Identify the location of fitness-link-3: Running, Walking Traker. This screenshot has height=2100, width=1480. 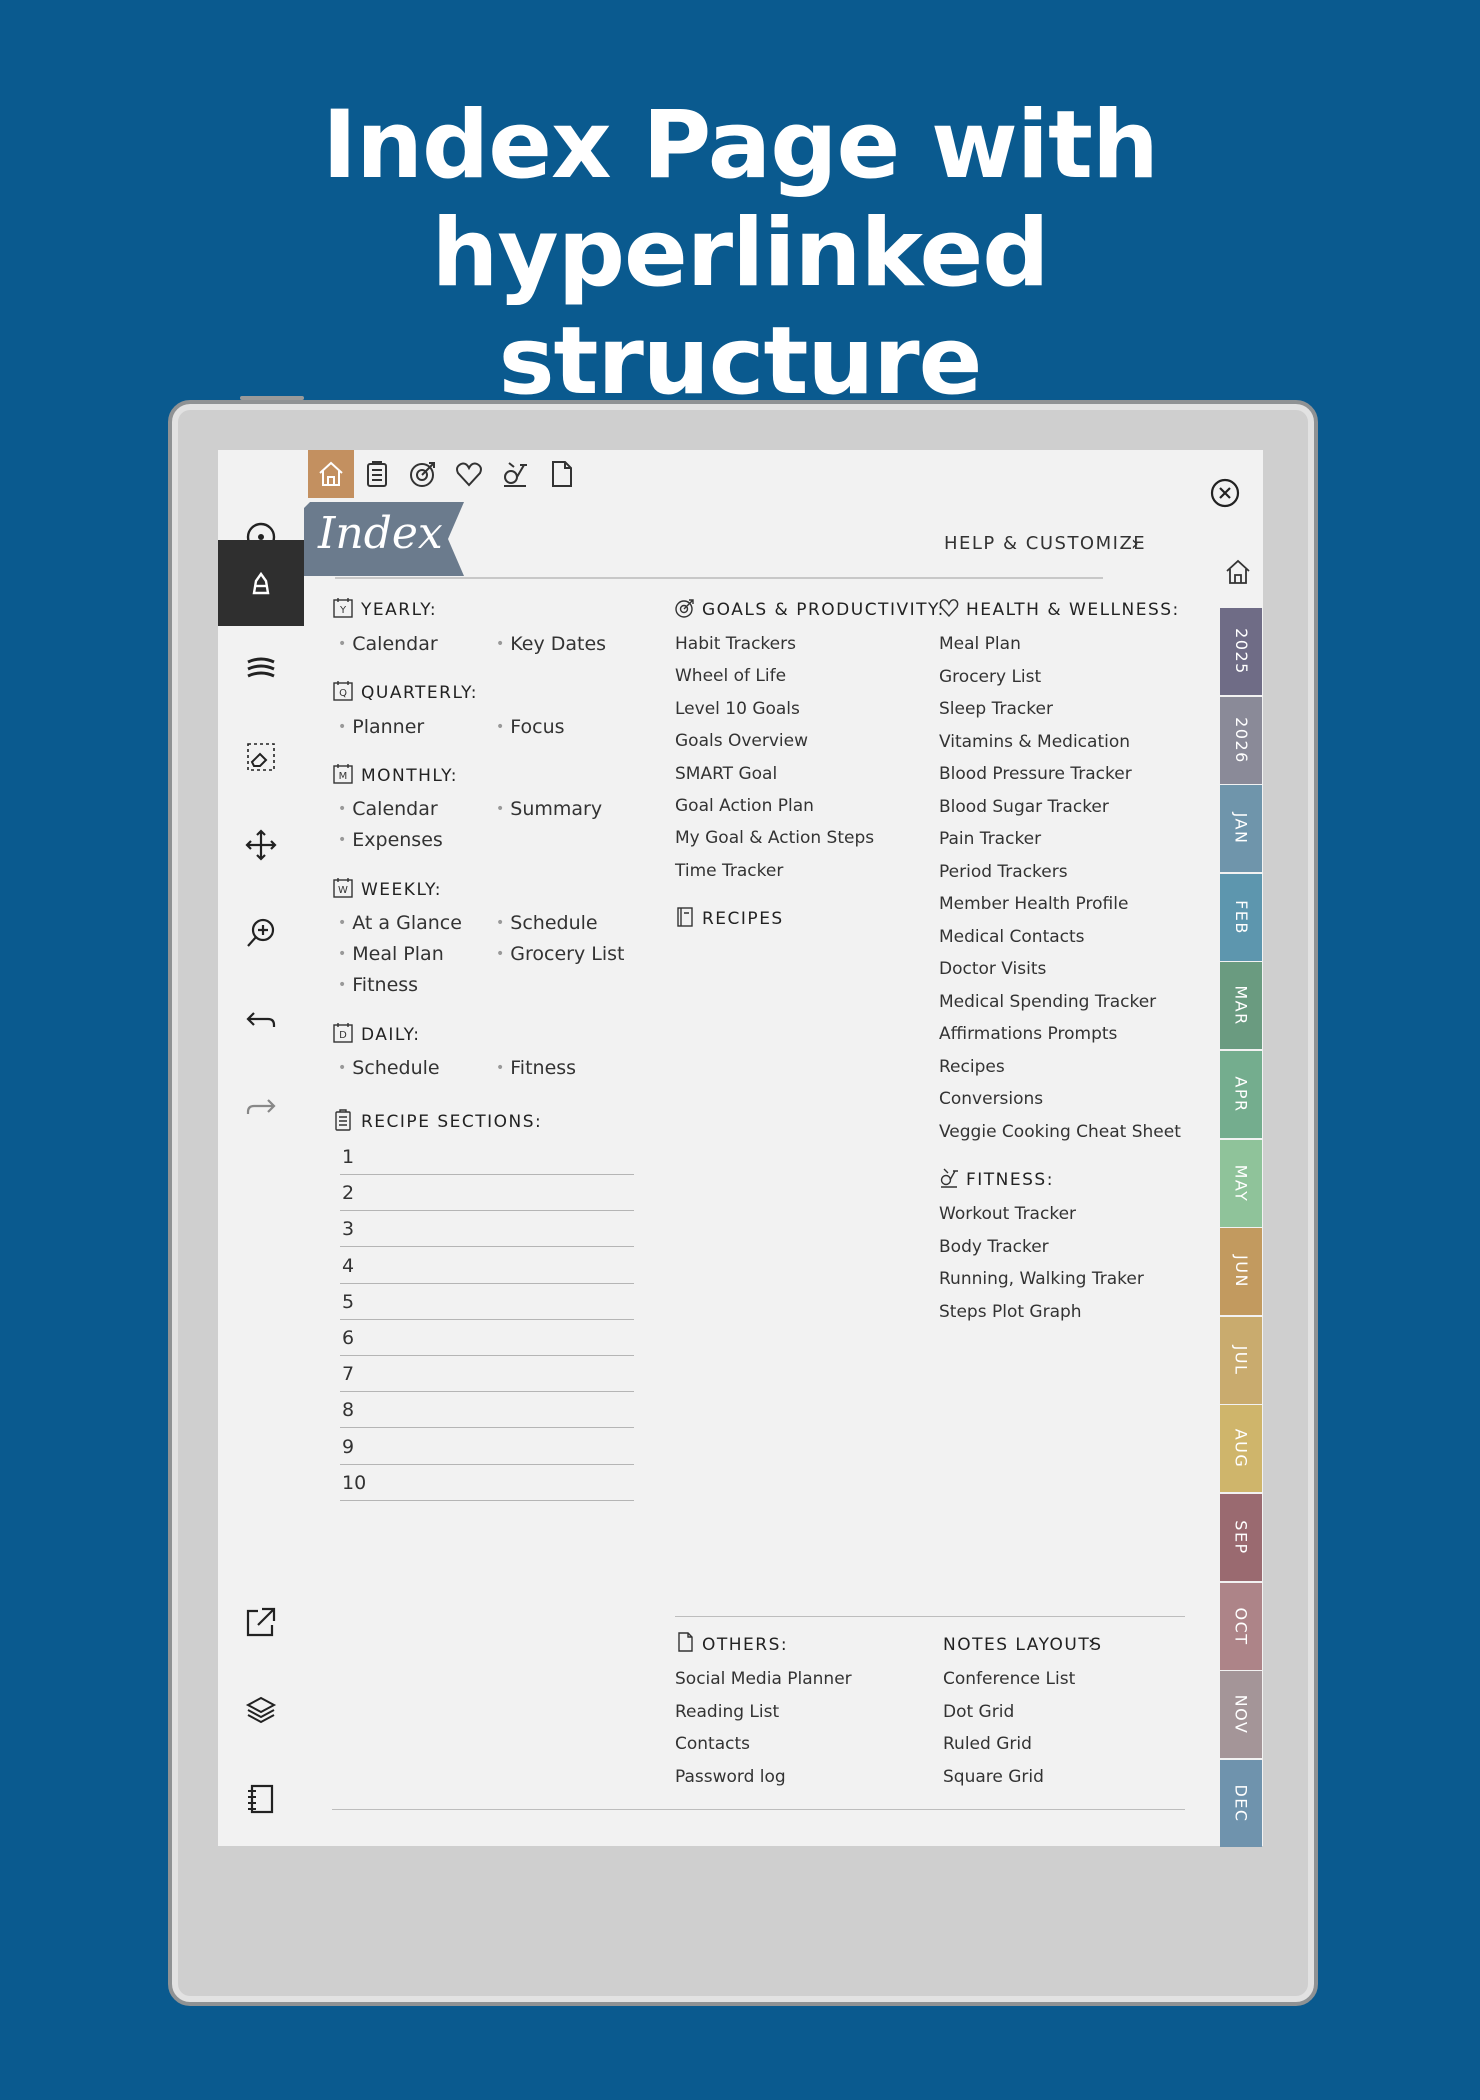
(1041, 1279).